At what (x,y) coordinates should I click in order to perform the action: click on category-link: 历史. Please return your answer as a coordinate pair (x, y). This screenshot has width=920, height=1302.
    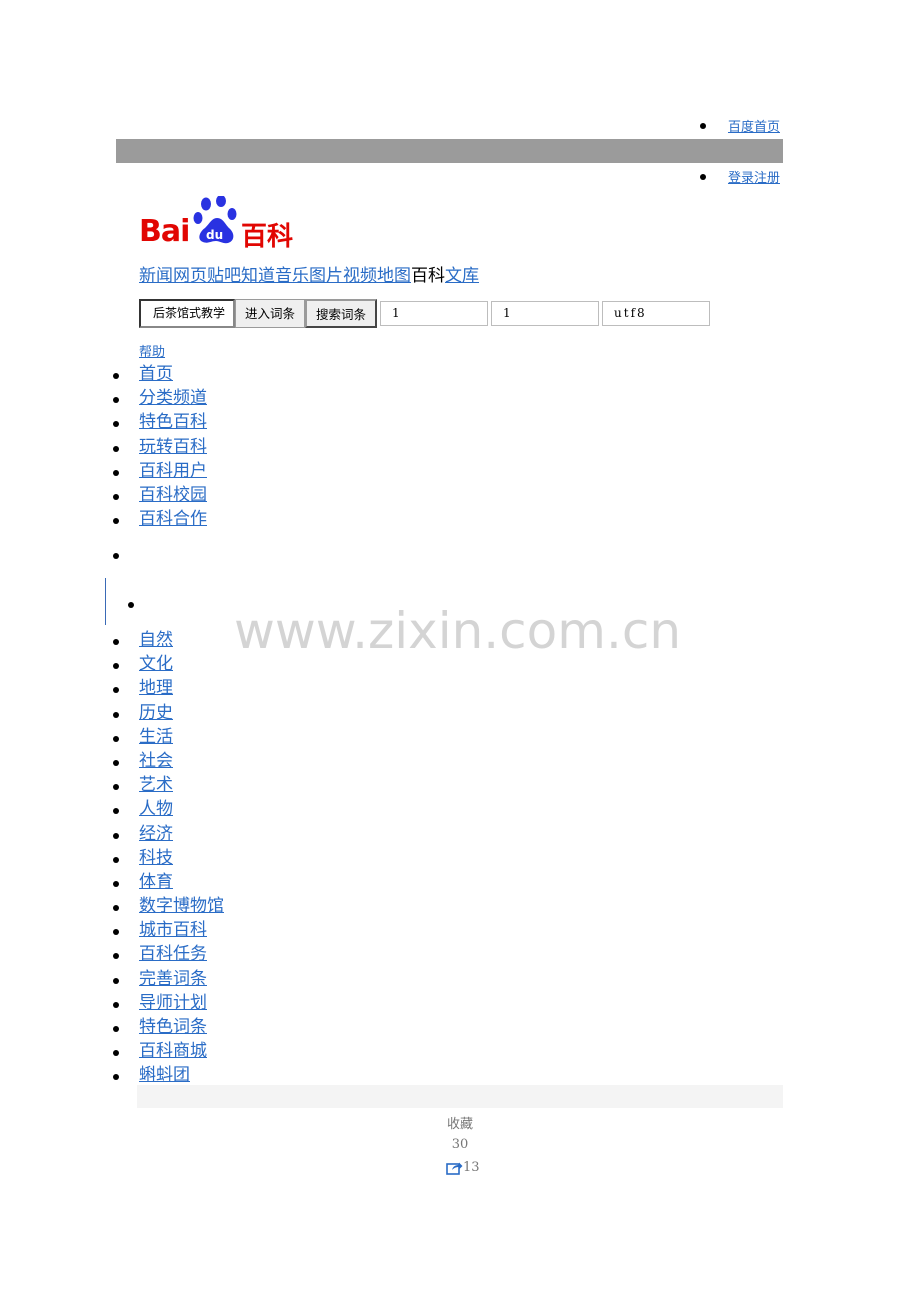
    Looking at the image, I should click on (156, 713).